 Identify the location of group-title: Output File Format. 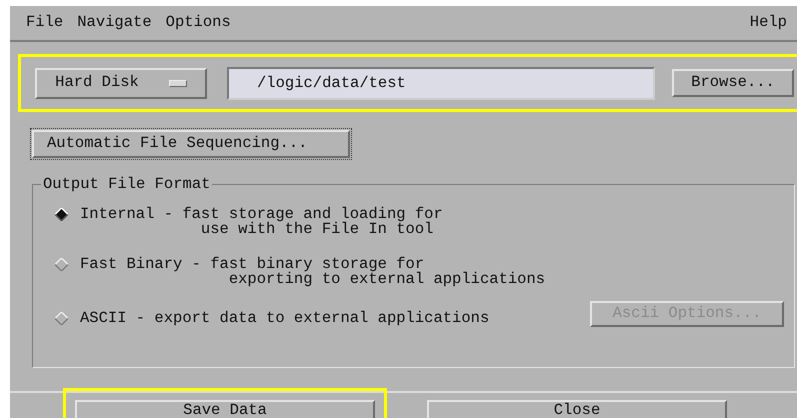
(126, 184).